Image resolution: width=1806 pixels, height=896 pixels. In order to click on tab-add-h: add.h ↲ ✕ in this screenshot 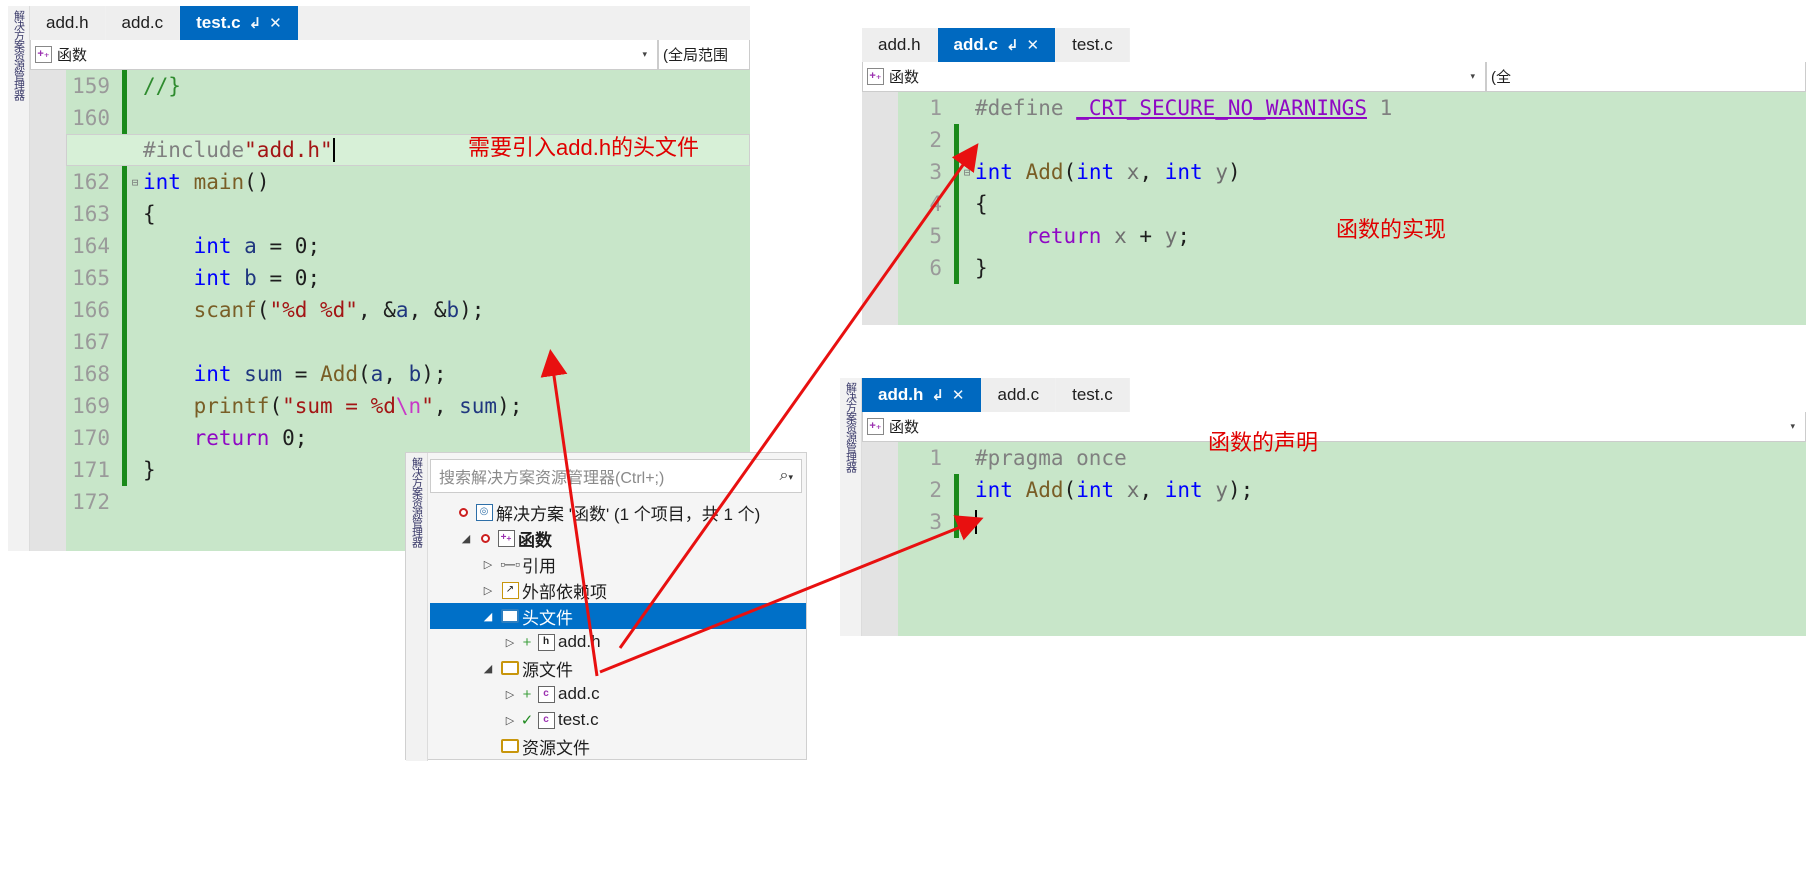, I will do `click(922, 395)`.